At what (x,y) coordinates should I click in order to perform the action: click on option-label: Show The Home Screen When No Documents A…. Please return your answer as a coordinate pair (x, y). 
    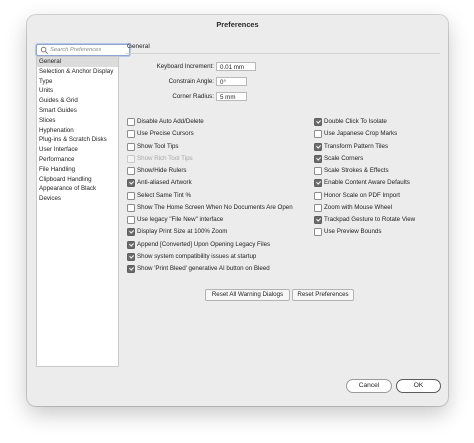
    Looking at the image, I should click on (215, 207).